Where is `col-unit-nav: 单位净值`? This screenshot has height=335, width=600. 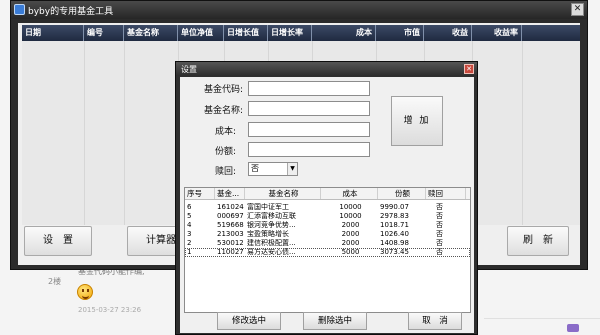
col-unit-nav: 单位净值 is located at coordinates (201, 33).